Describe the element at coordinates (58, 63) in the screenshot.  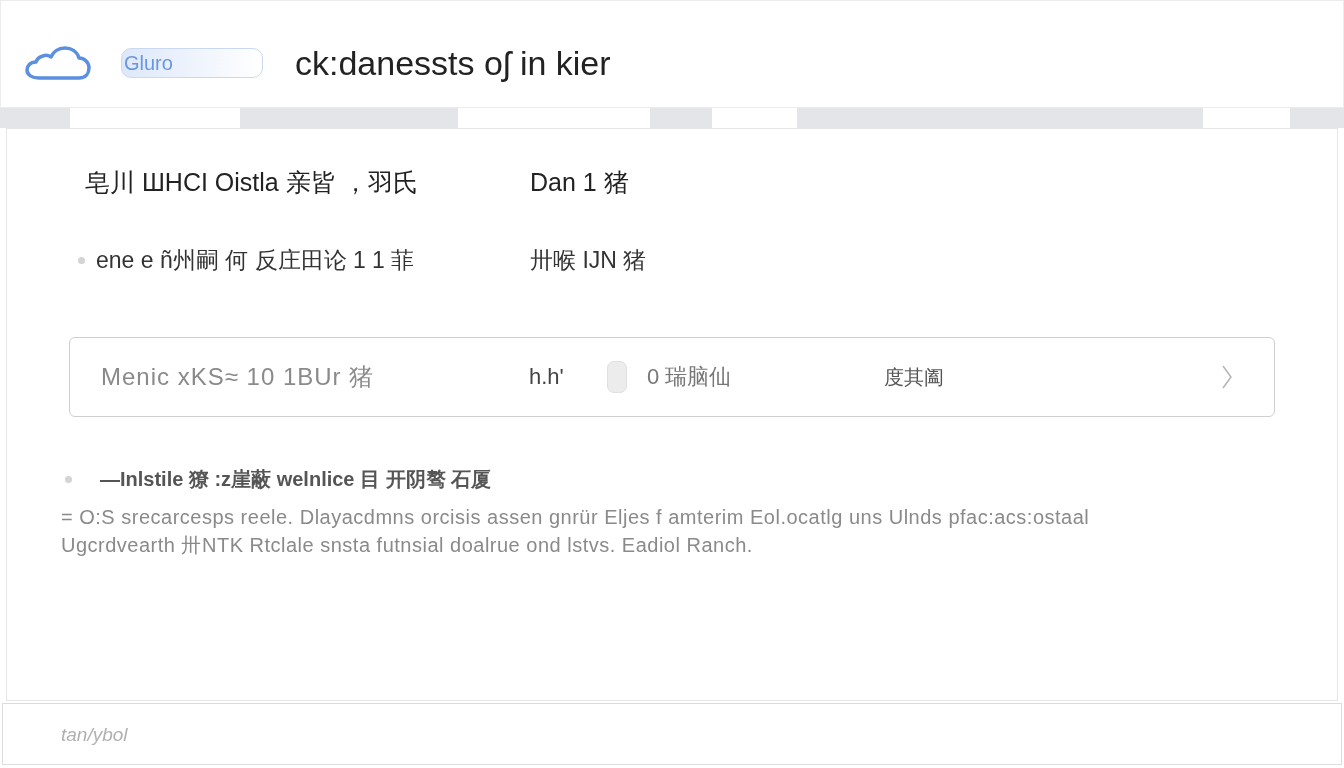
I see `cloud-icon` at that location.